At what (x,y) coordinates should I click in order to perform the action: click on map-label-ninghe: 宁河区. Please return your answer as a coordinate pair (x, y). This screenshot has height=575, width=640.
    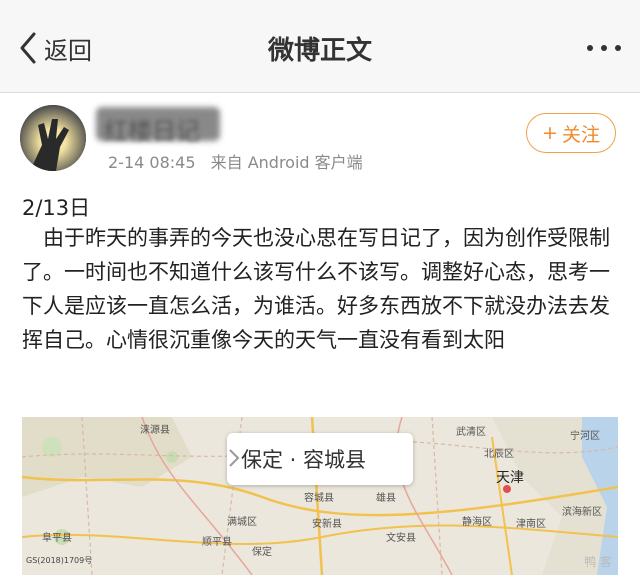
    Looking at the image, I should click on (585, 436).